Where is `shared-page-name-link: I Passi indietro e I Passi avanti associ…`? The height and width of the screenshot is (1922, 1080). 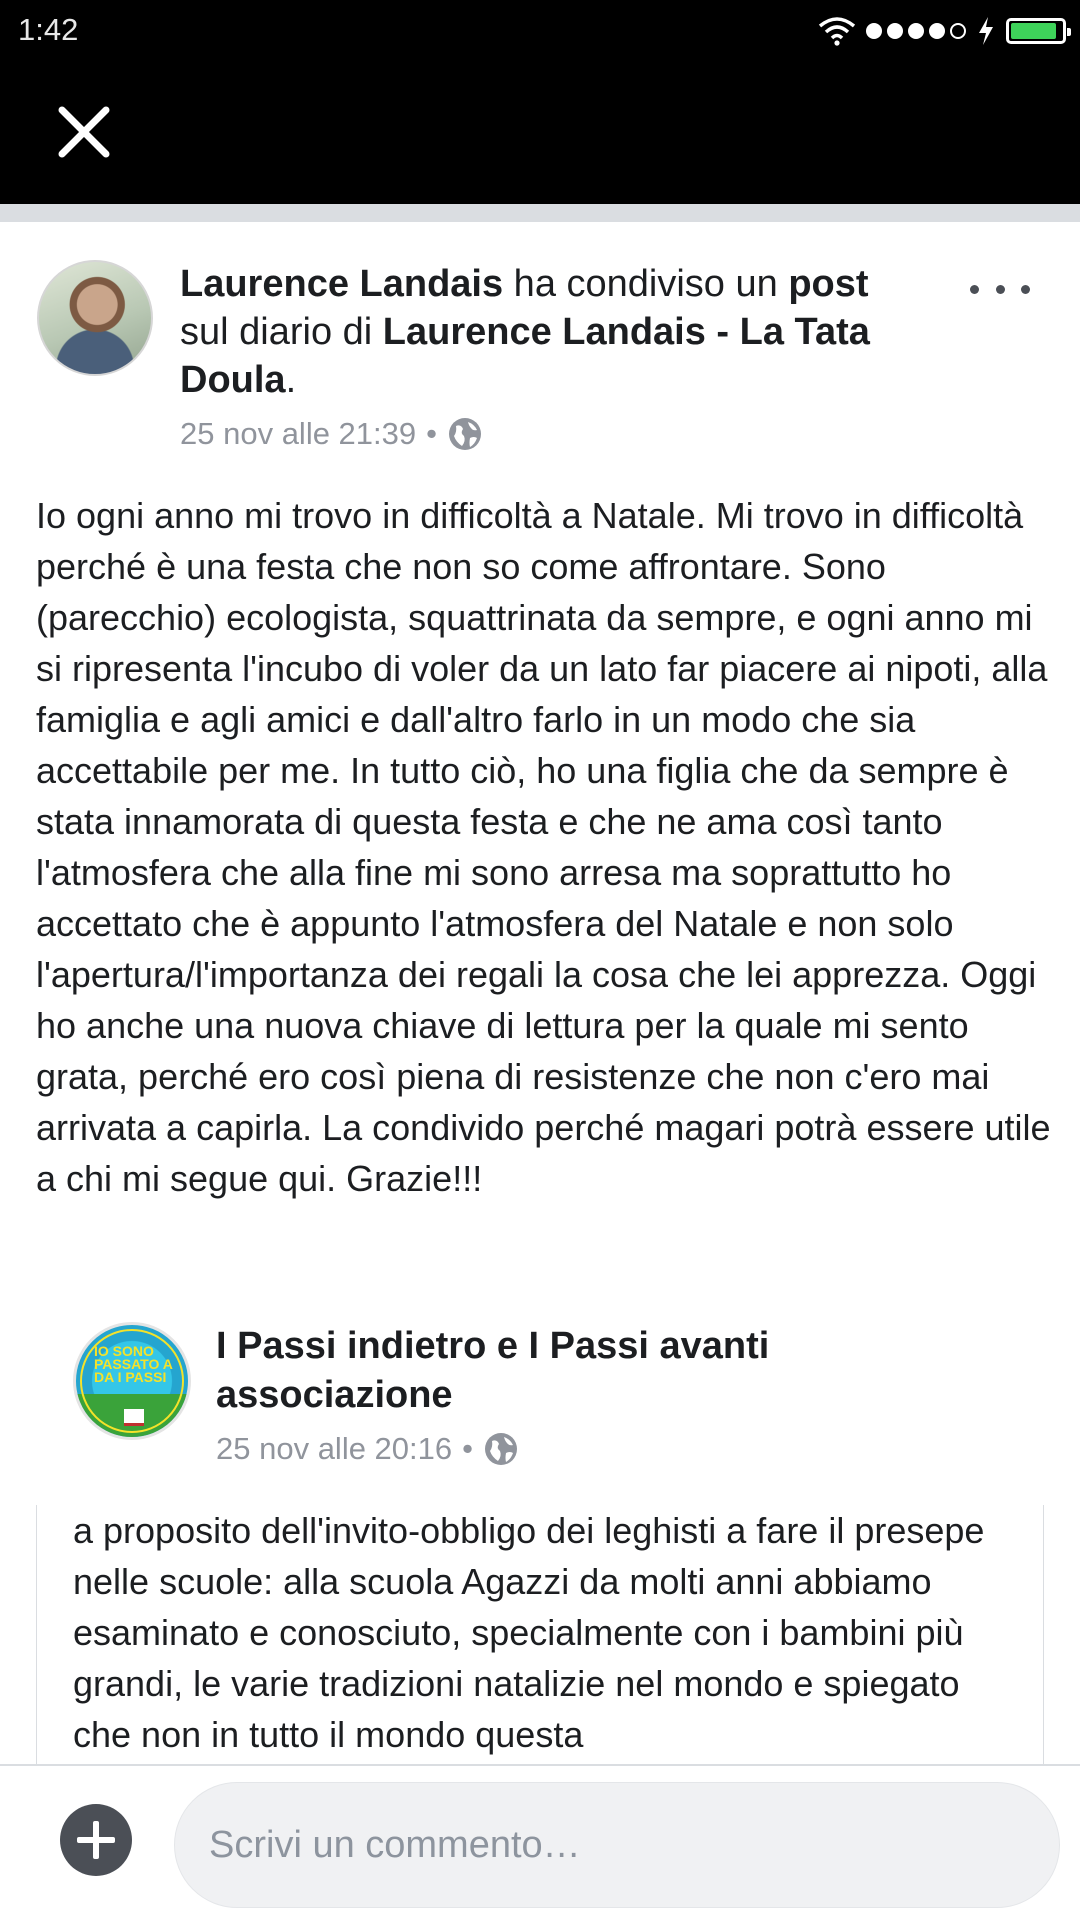
shared-page-name-link: I Passi indietro e I Passi avanti associ… is located at coordinates (596, 1371).